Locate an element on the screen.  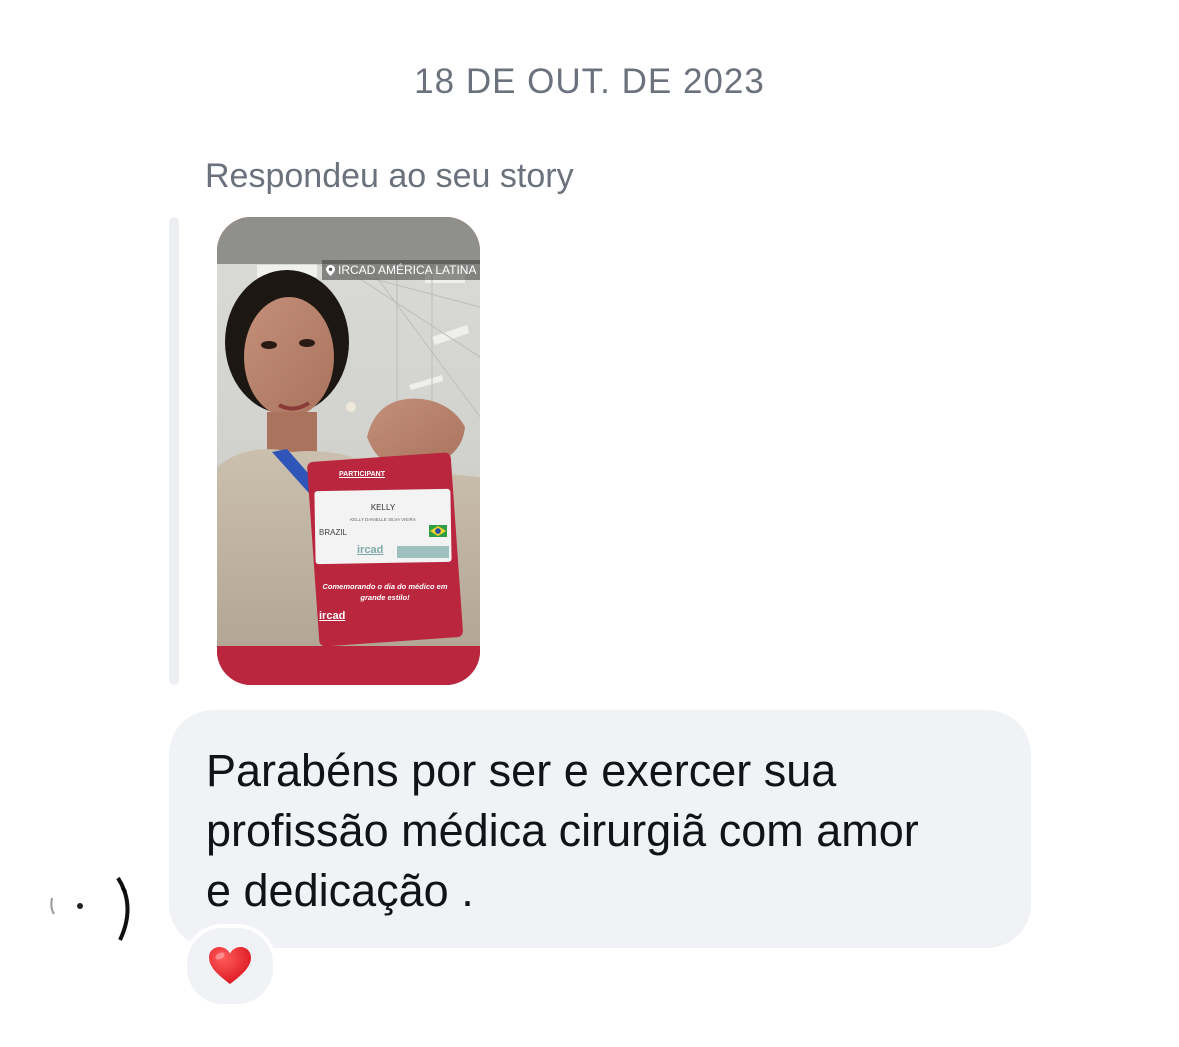
badge-caption-logo: ircad is located at coordinates (332, 616).